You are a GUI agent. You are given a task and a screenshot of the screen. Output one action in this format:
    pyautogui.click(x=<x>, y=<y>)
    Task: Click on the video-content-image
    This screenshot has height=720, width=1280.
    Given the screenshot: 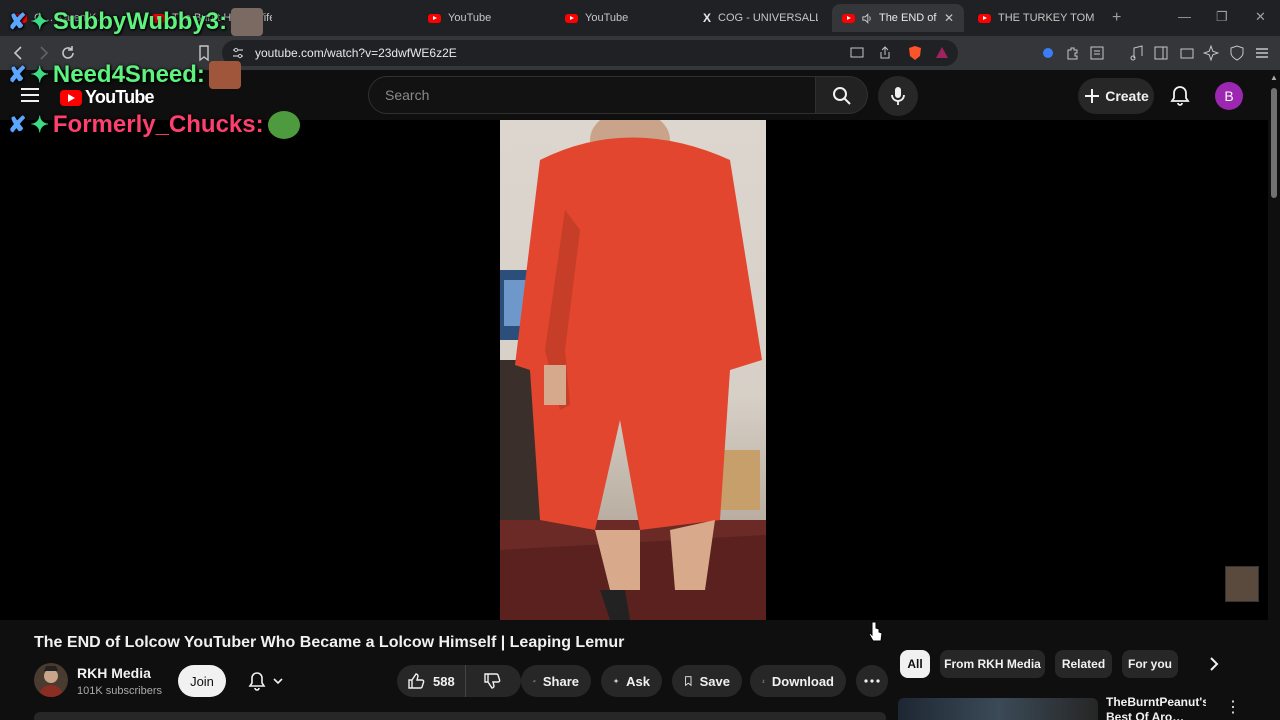 What is the action you would take?
    pyautogui.click(x=633, y=370)
    